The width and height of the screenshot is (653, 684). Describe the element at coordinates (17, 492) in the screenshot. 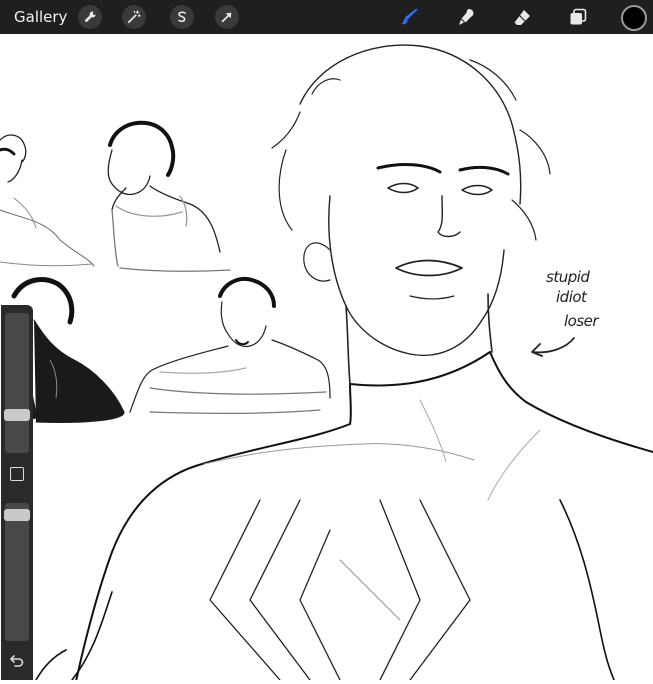

I see `brush-sidebar` at that location.